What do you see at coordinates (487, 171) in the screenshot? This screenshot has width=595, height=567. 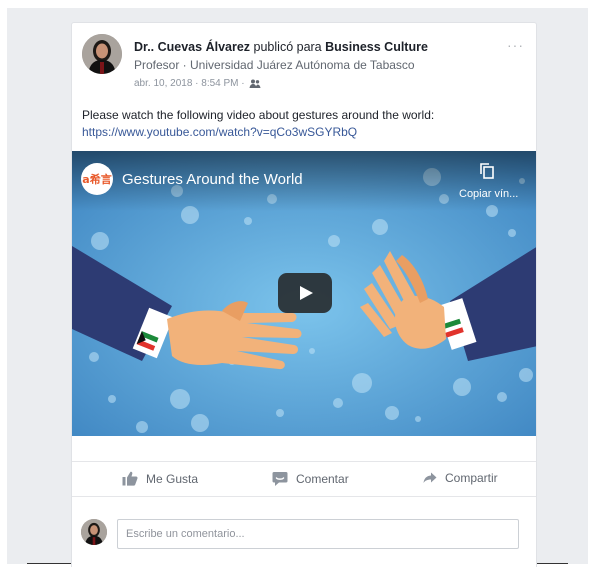 I see `copy-link-icon` at bounding box center [487, 171].